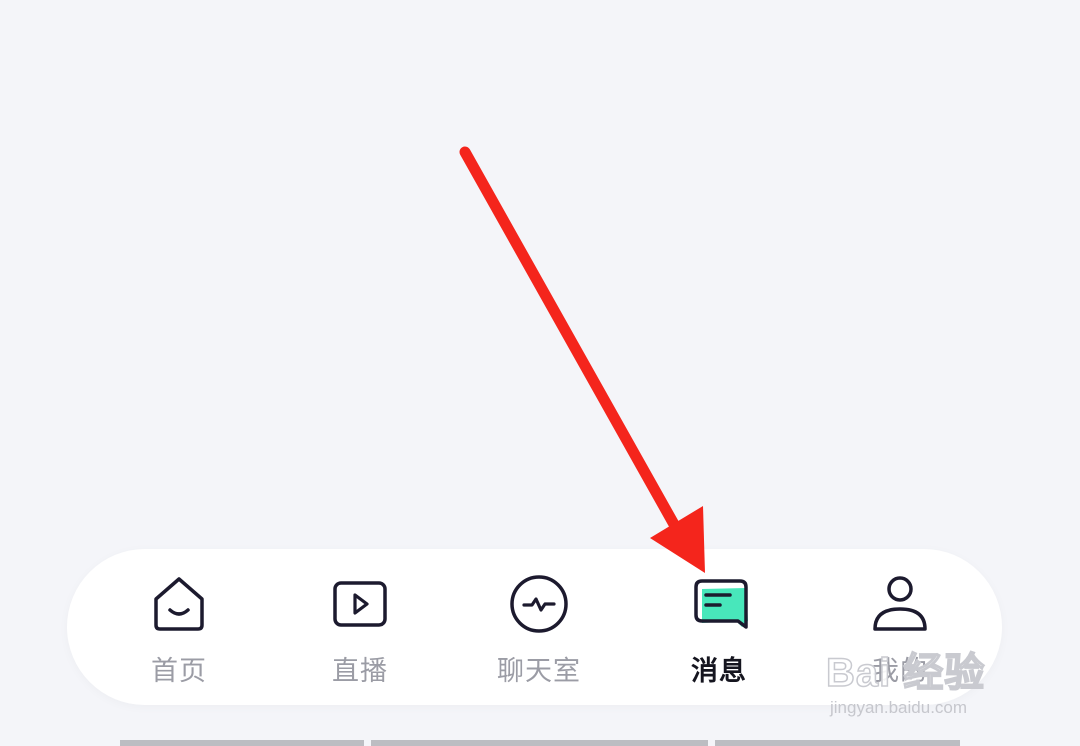 The image size is (1080, 746). I want to click on tab-chatroom: 聊天室, so click(539, 627).